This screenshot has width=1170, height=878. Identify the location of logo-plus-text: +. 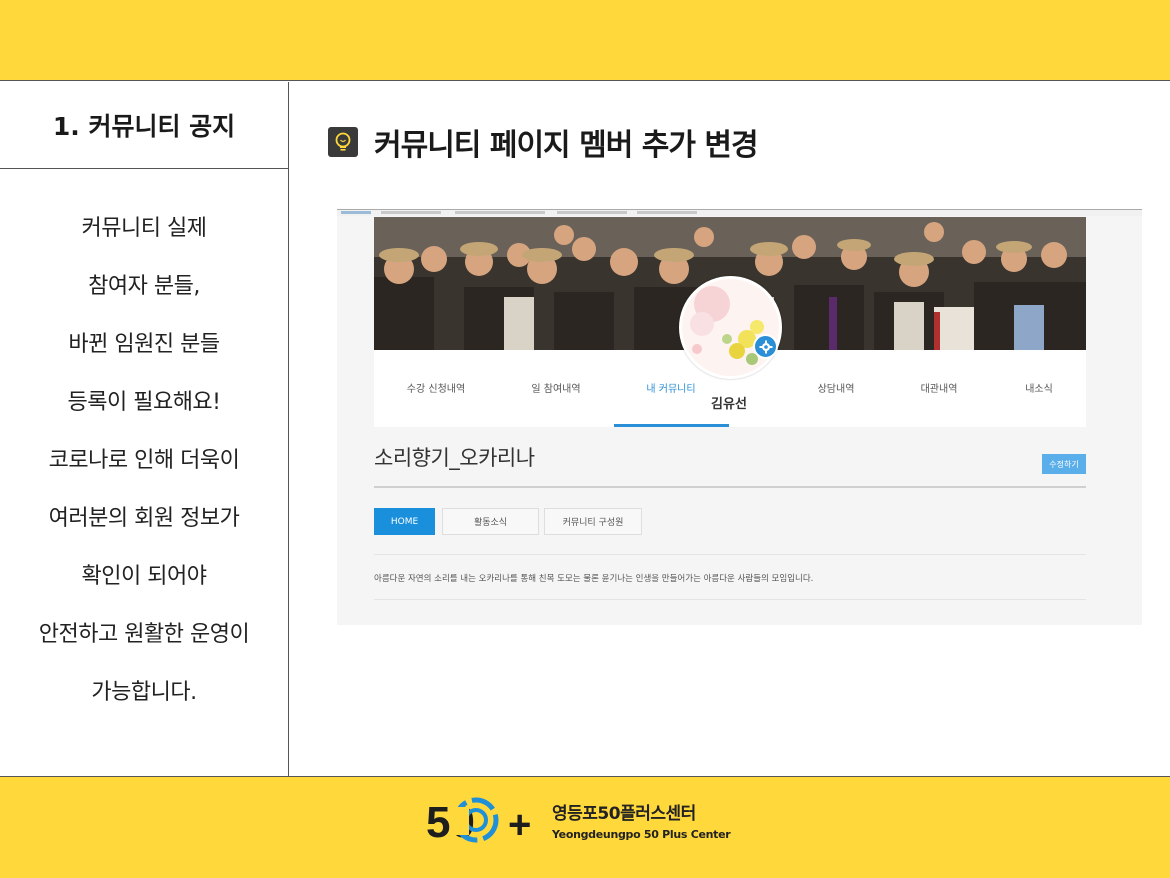
(519, 825).